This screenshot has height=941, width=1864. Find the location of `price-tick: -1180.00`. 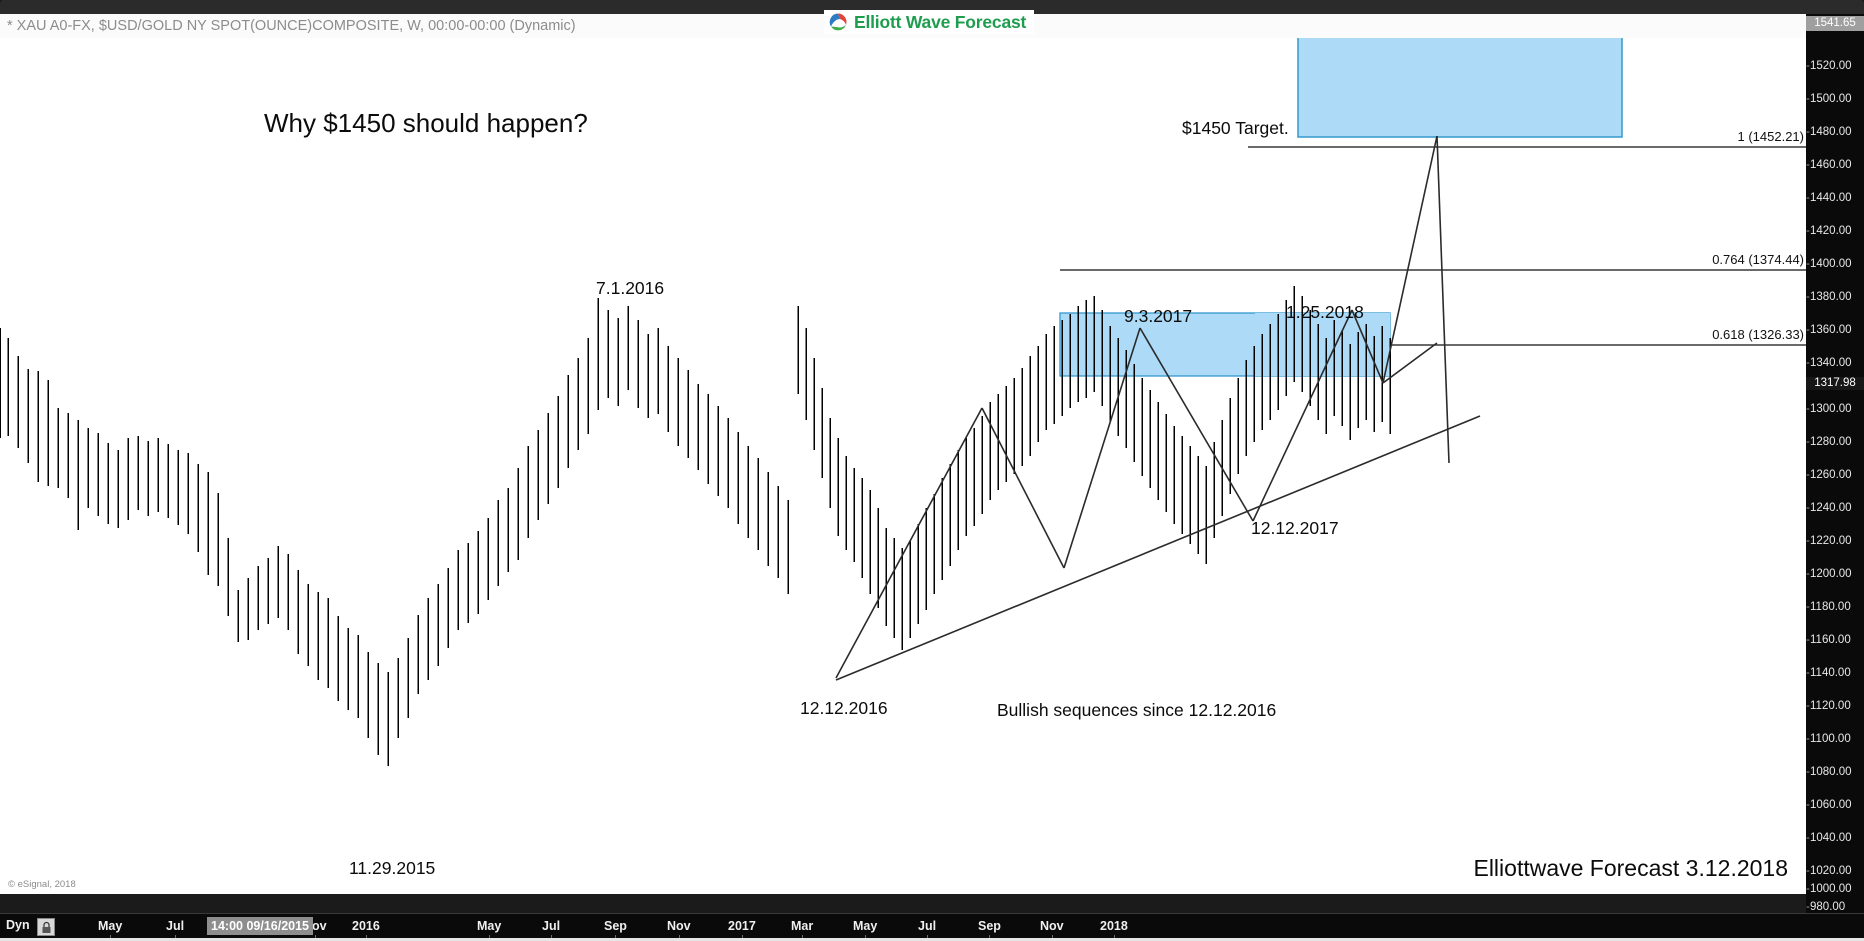

price-tick: -1180.00 is located at coordinates (1828, 607).